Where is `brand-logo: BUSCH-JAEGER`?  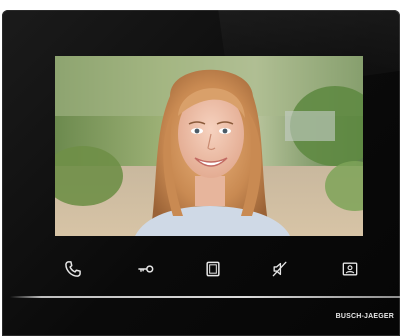 brand-logo: BUSCH-JAEGER is located at coordinates (364, 316).